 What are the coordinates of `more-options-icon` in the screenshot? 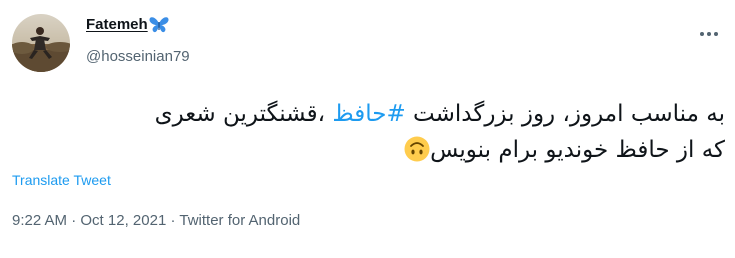 It's located at (709, 34).